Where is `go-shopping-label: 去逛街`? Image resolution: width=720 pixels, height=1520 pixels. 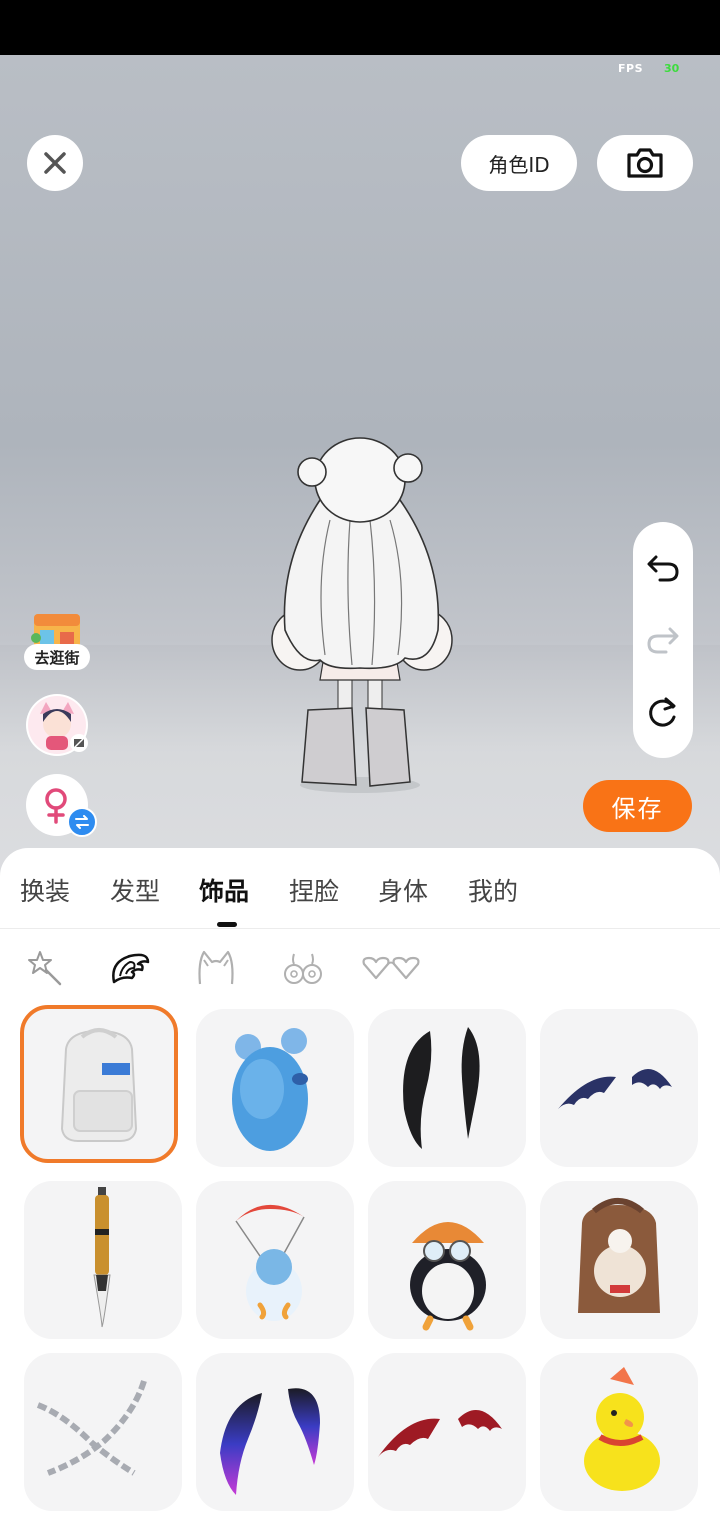 go-shopping-label: 去逛街 is located at coordinates (57, 657).